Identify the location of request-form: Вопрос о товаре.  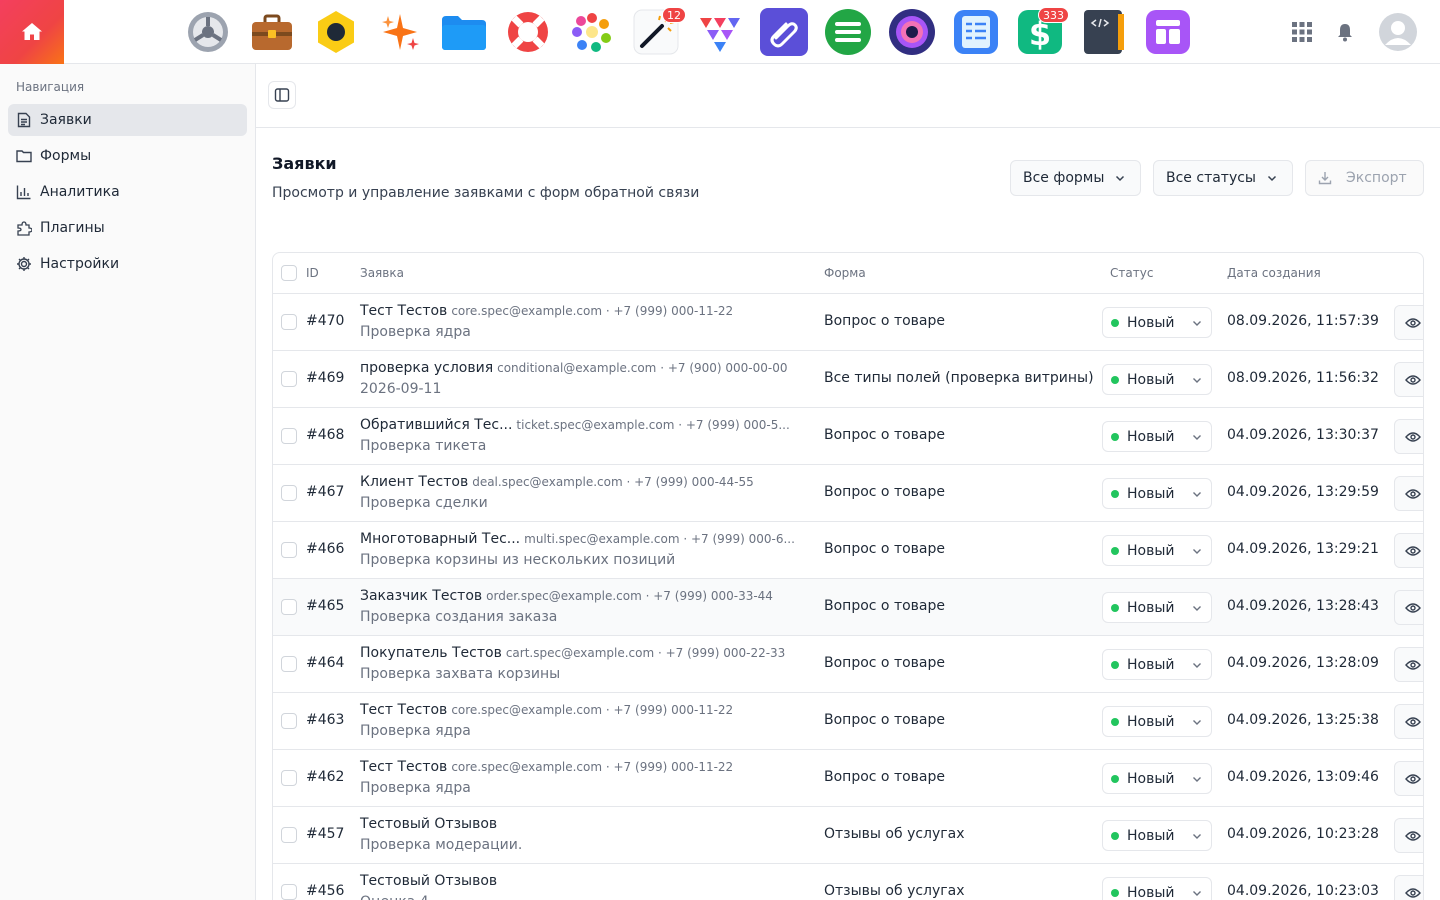
(884, 321).